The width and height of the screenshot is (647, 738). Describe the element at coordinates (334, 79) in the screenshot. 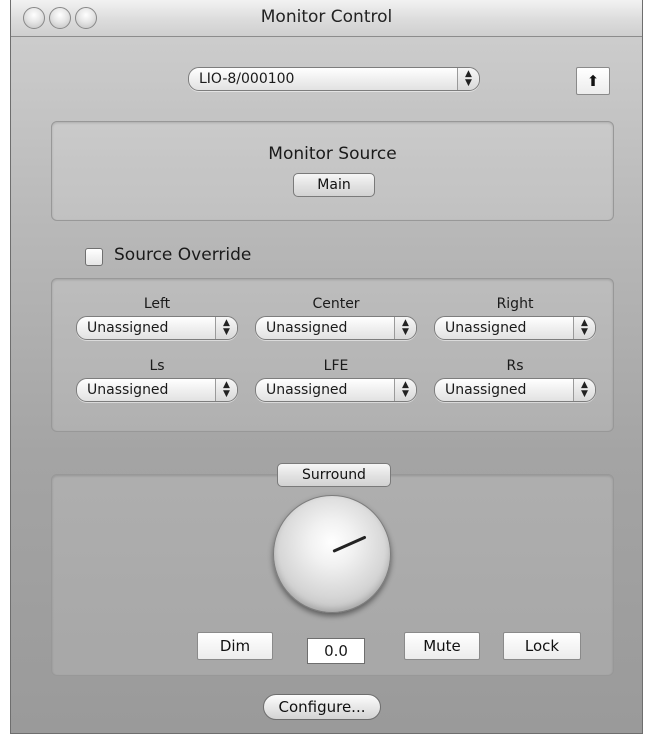

I see `device-select: LIO-8/000100 ▲ ▼` at that location.